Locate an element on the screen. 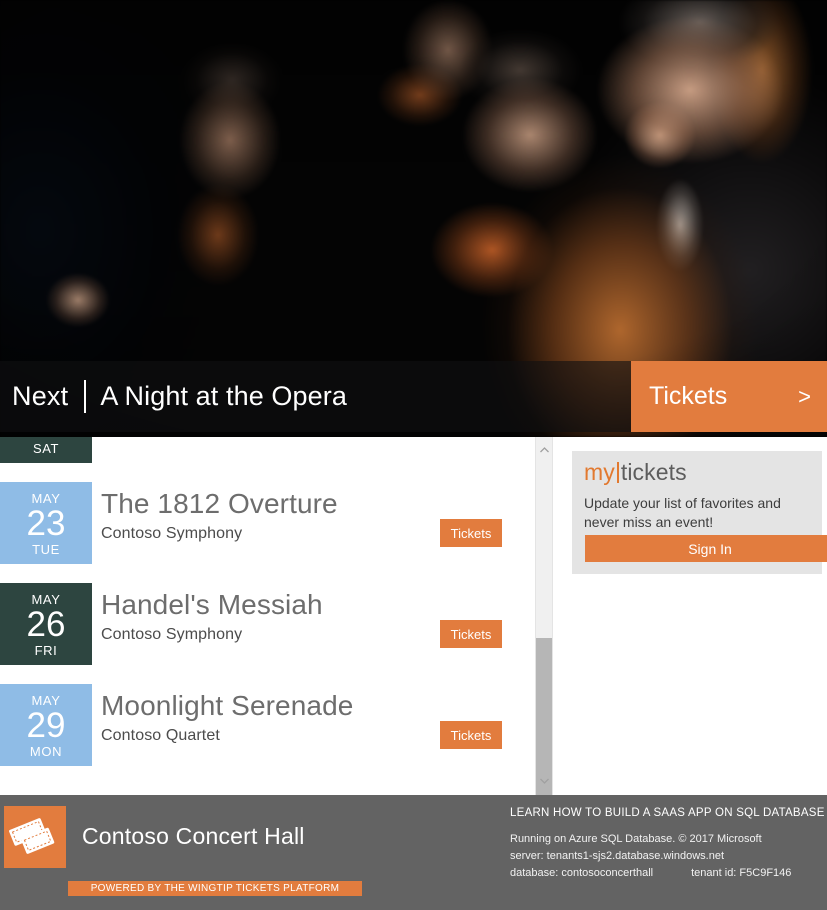  scroll-down-arrow-icon is located at coordinates (544, 780).